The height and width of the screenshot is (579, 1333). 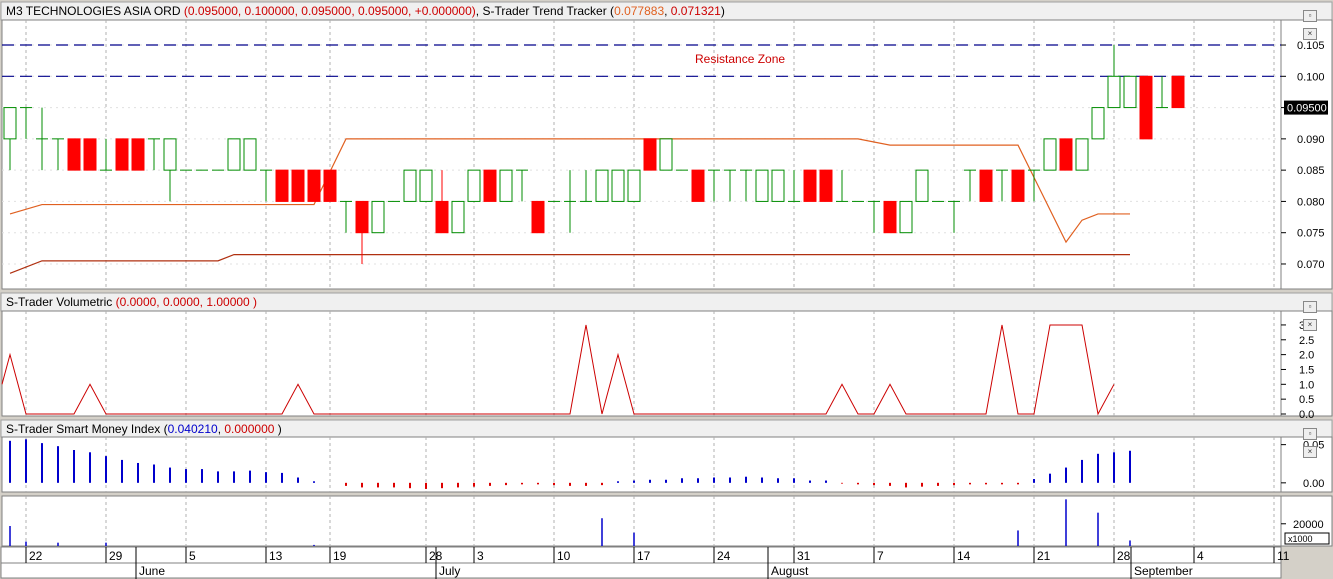 I want to click on volume-plot-area, so click(x=641, y=521).